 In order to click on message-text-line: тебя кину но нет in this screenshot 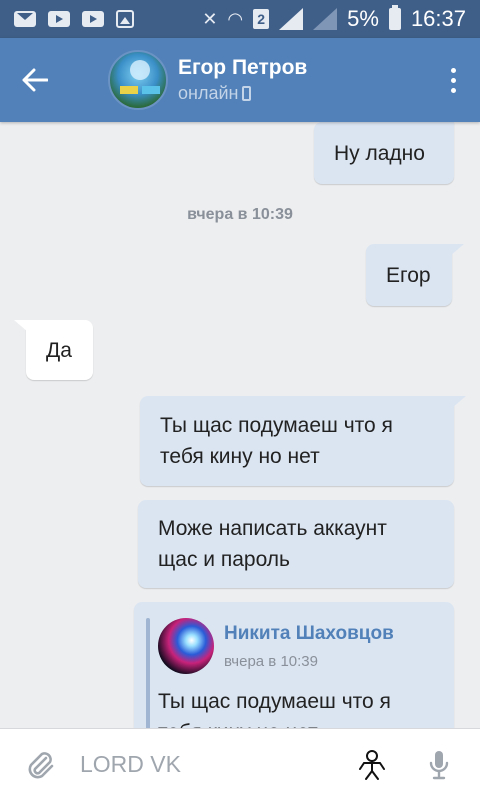, I will do `click(240, 456)`.